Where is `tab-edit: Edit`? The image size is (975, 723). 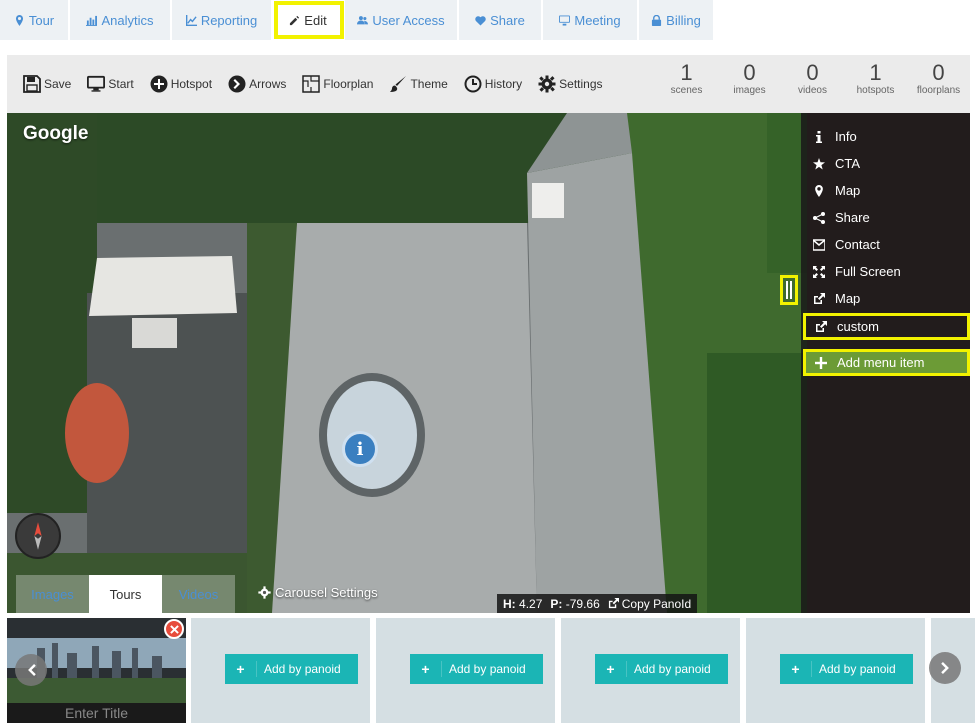 tab-edit: Edit is located at coordinates (309, 20).